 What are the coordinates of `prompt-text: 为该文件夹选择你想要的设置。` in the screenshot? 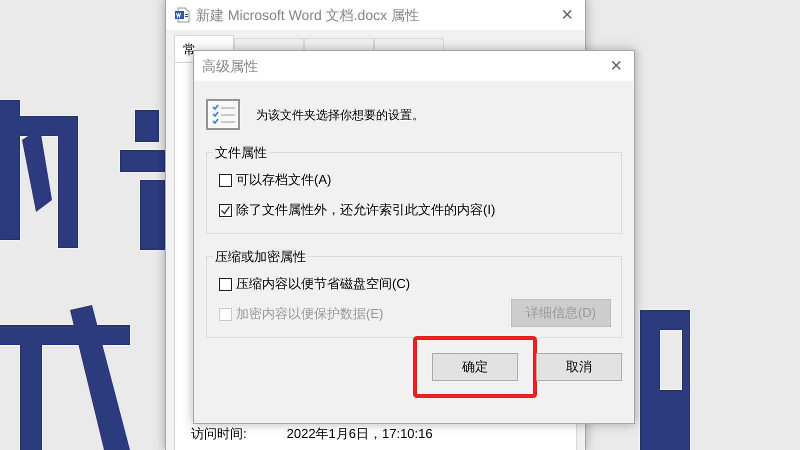 It's located at (340, 115).